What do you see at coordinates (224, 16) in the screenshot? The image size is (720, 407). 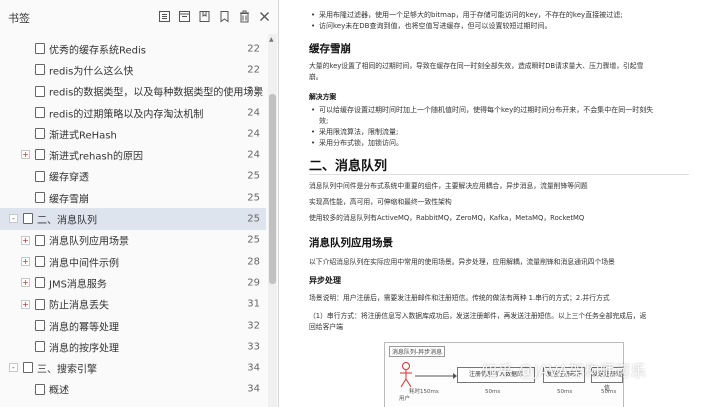 I see `bookmark-icon` at bounding box center [224, 16].